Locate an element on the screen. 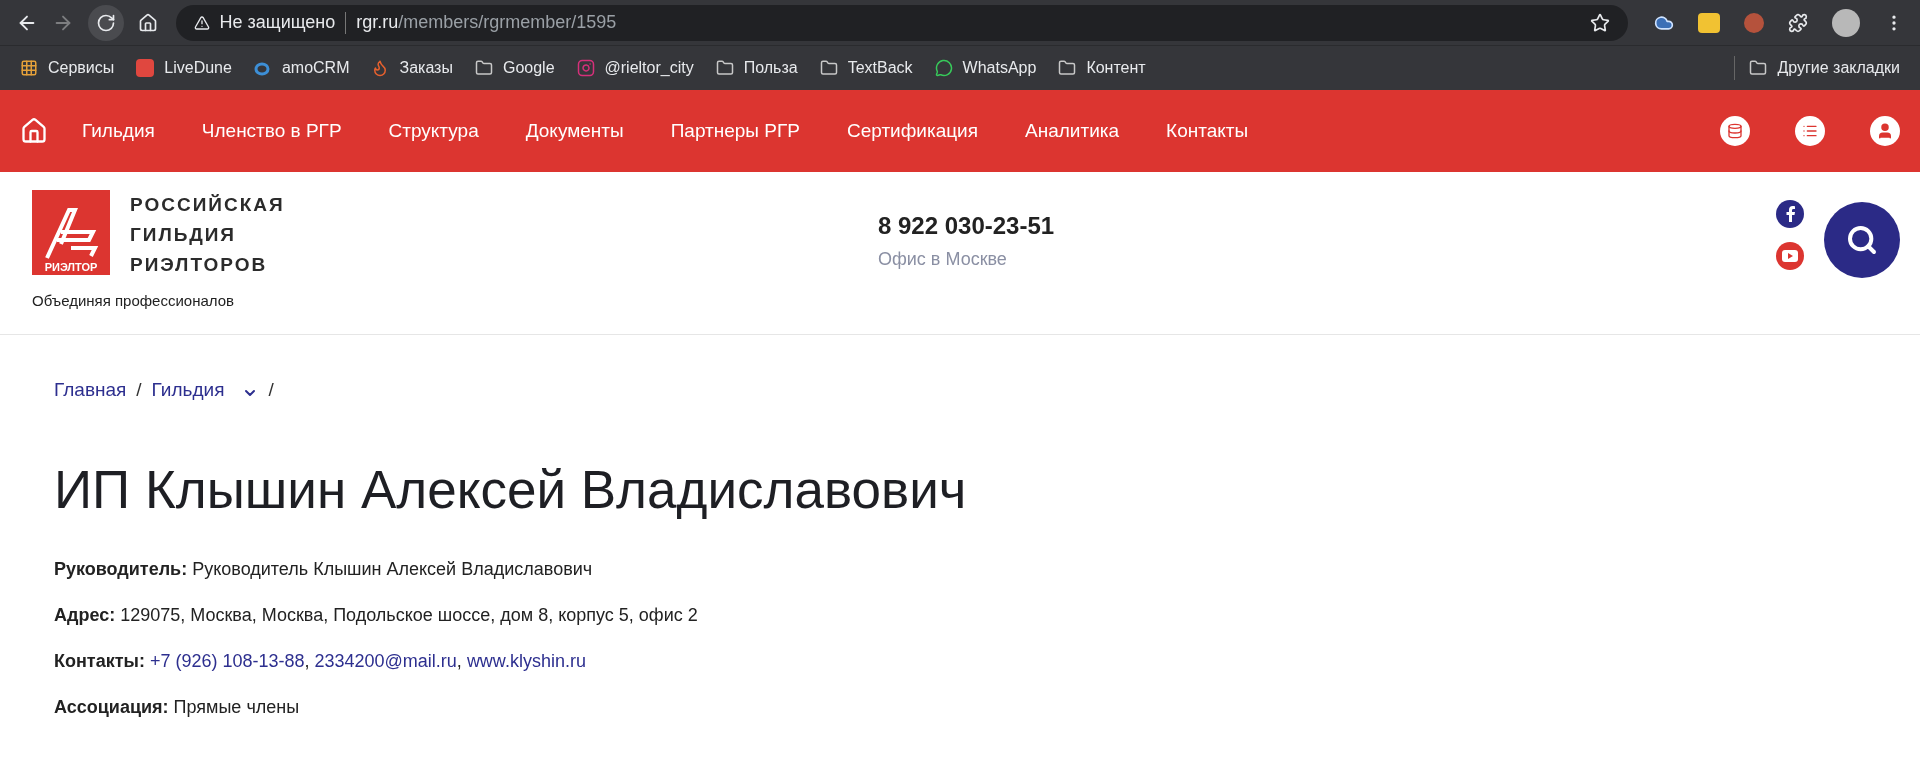 The image size is (1920, 767). bookmark-star-icon is located at coordinates (1600, 22).